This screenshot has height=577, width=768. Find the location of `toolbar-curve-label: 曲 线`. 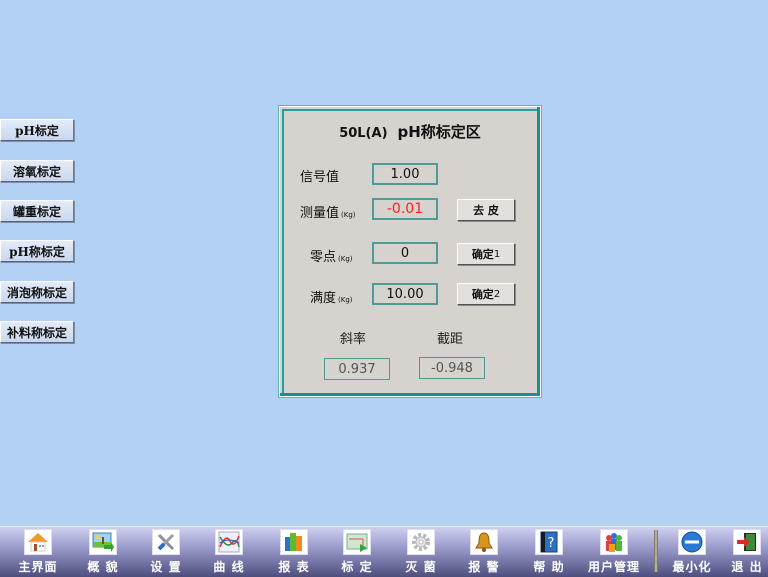

toolbar-curve-label: 曲 线 is located at coordinates (229, 567).